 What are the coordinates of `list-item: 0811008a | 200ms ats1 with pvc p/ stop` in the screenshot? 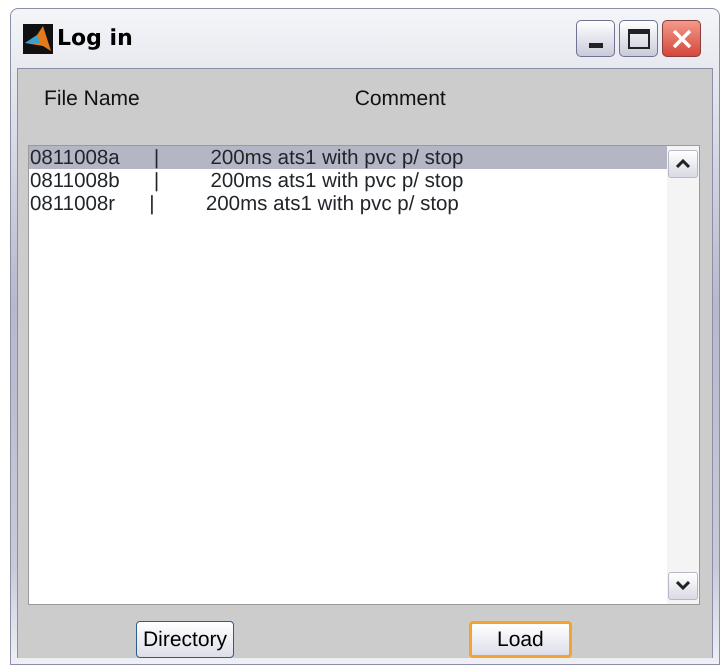 It's located at (348, 157).